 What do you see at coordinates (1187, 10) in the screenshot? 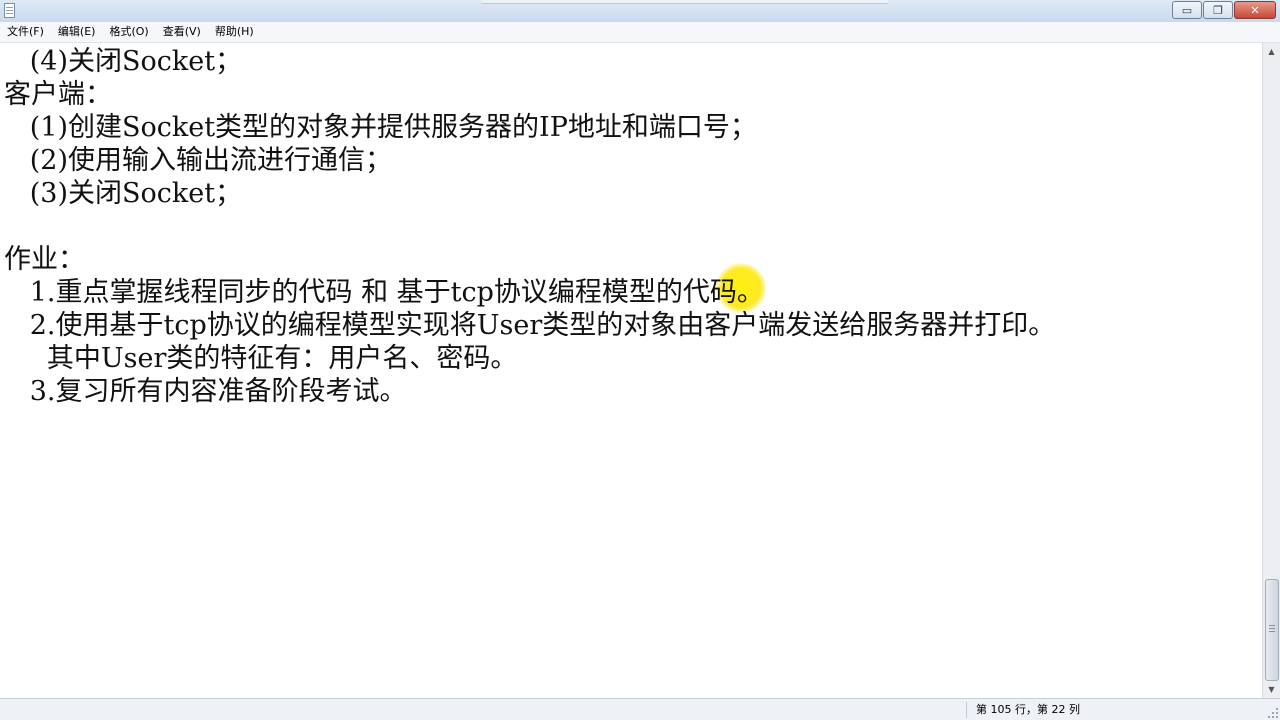
I see `minimize-button: ▭` at bounding box center [1187, 10].